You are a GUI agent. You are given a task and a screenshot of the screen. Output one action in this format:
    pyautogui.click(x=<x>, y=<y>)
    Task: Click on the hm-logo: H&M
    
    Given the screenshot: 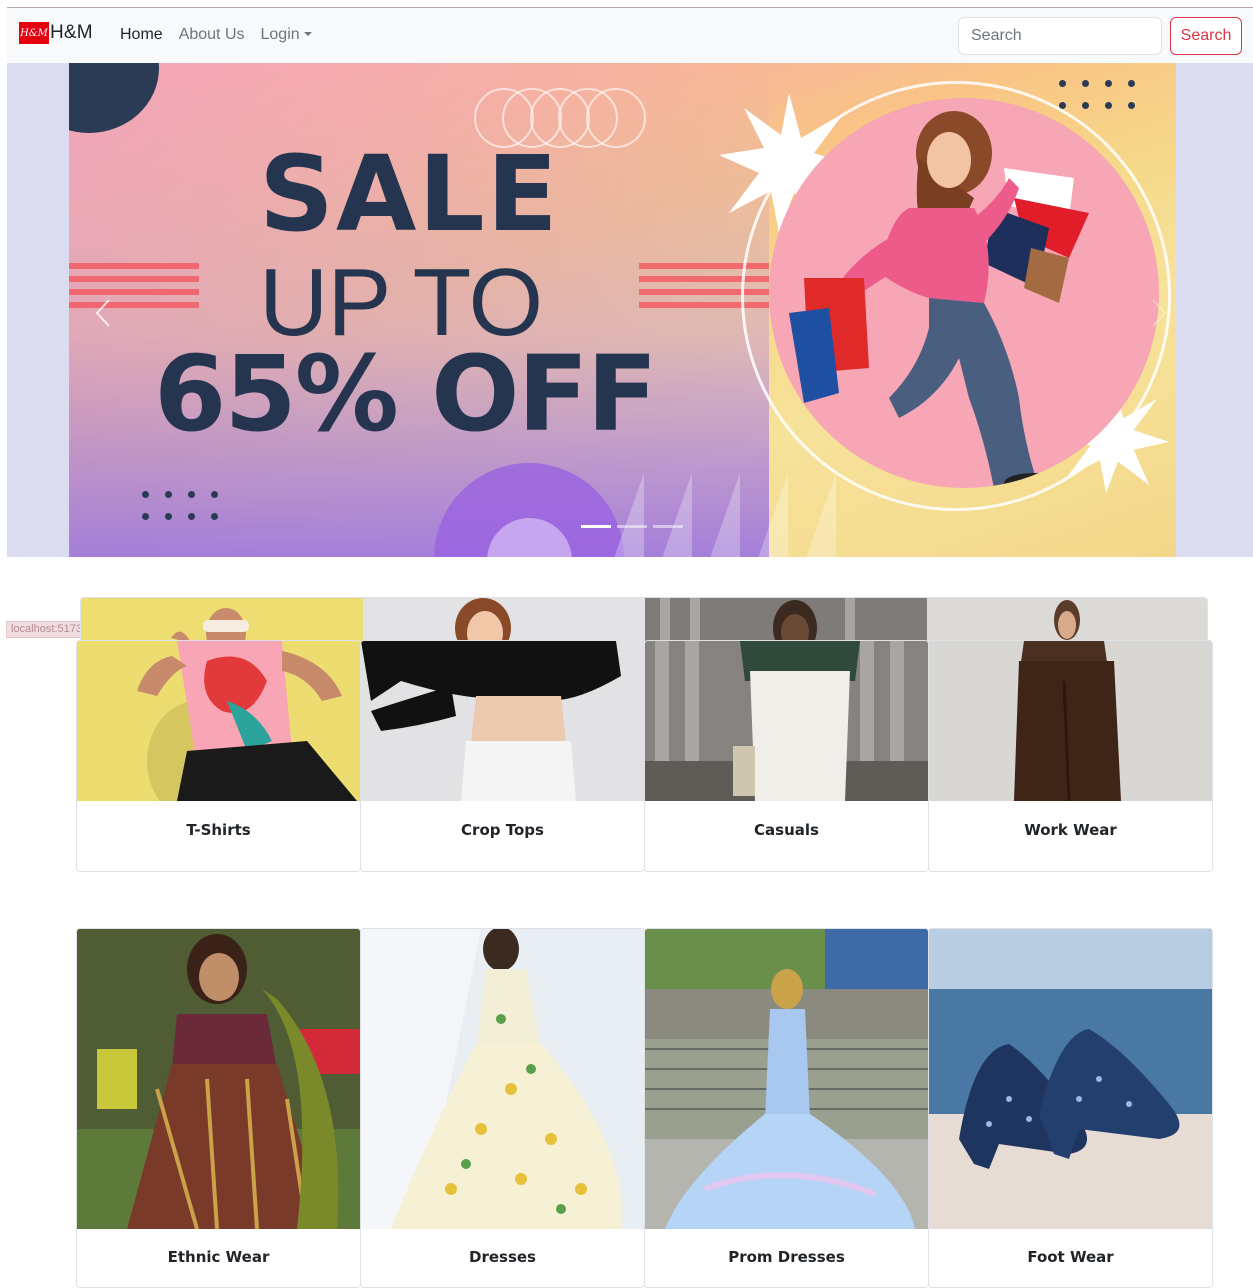 What is the action you would take?
    pyautogui.click(x=34, y=33)
    